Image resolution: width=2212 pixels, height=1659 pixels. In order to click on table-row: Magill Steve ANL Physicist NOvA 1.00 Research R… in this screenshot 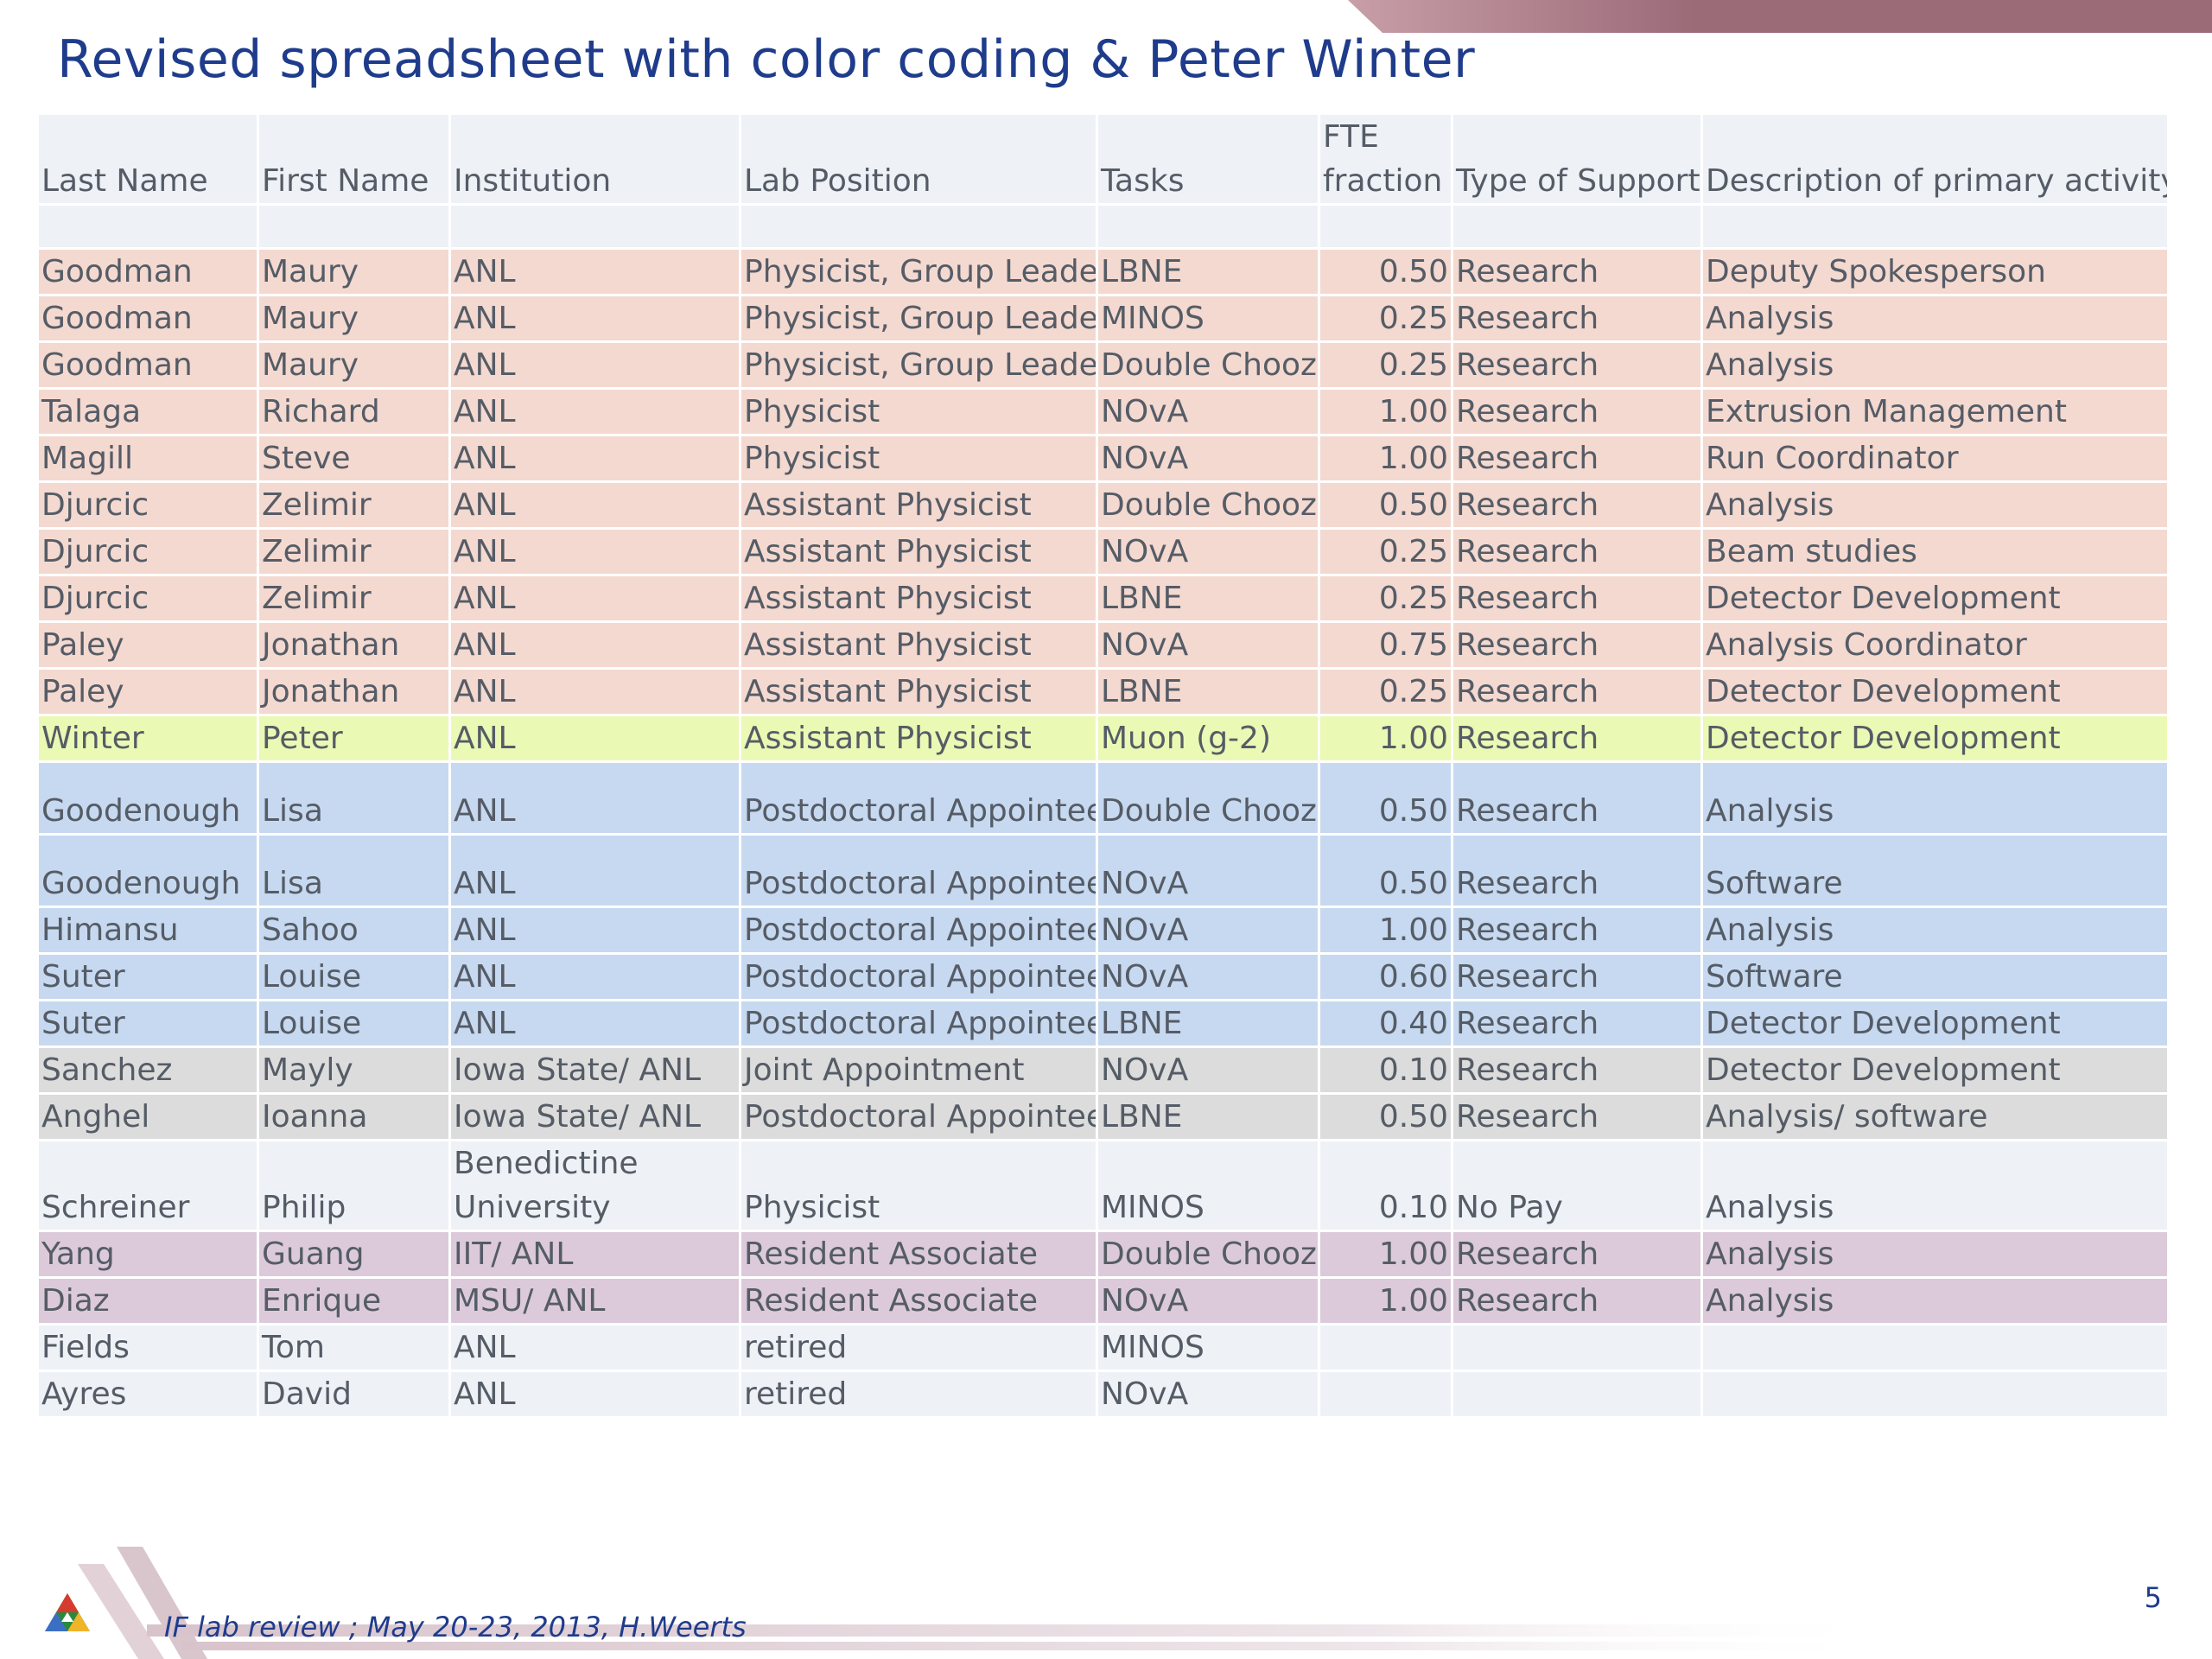, I will do `click(1103, 458)`.